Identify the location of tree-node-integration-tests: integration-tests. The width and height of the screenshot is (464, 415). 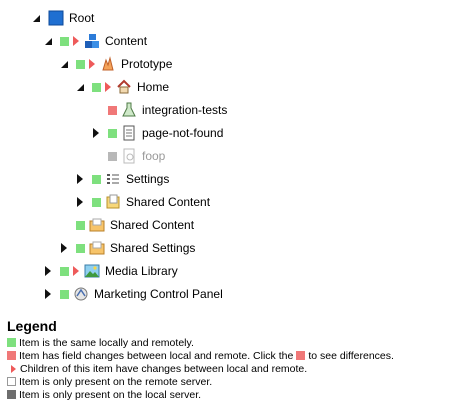
(167, 110).